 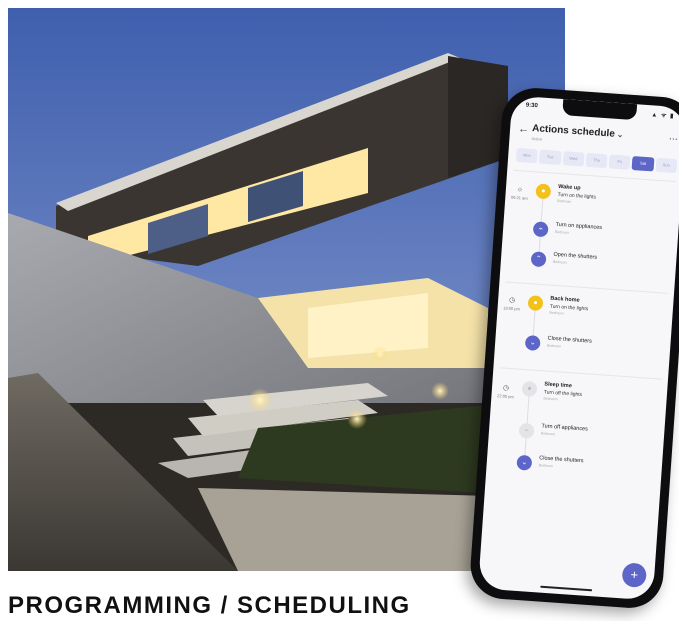 I want to click on day-tab-wed: Wed, so click(x=573, y=159).